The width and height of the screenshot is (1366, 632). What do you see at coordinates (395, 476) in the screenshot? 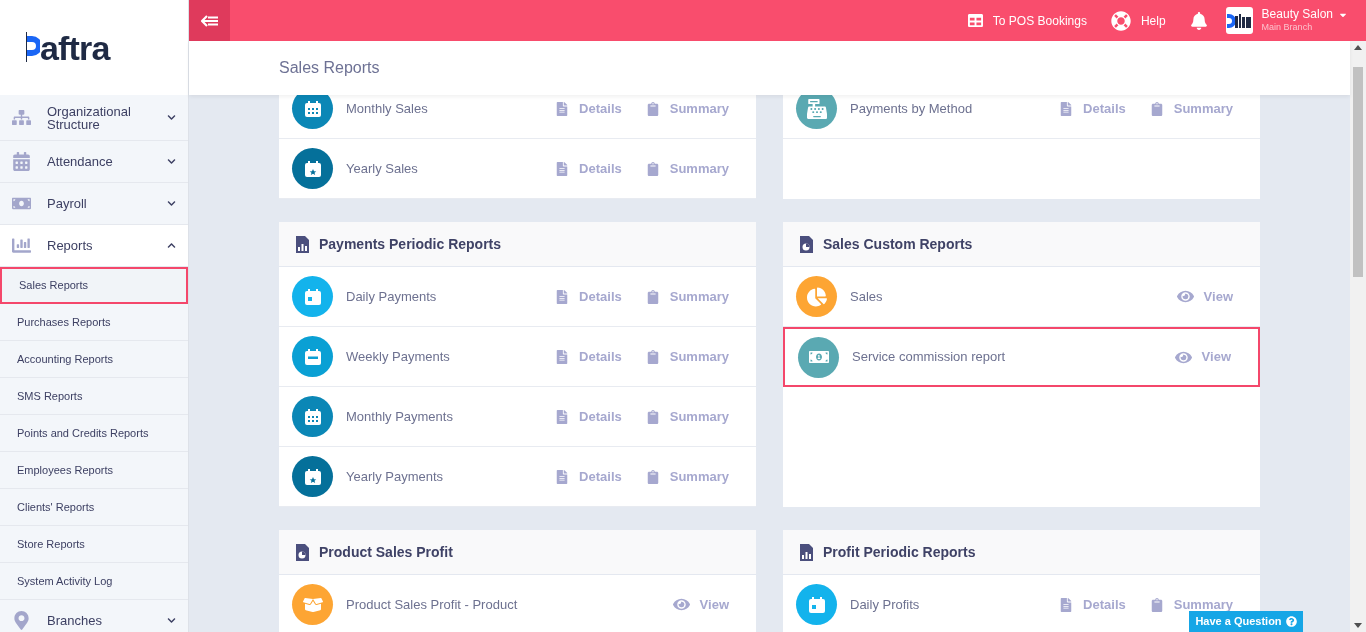
I see `report-name: Yearly Payments` at bounding box center [395, 476].